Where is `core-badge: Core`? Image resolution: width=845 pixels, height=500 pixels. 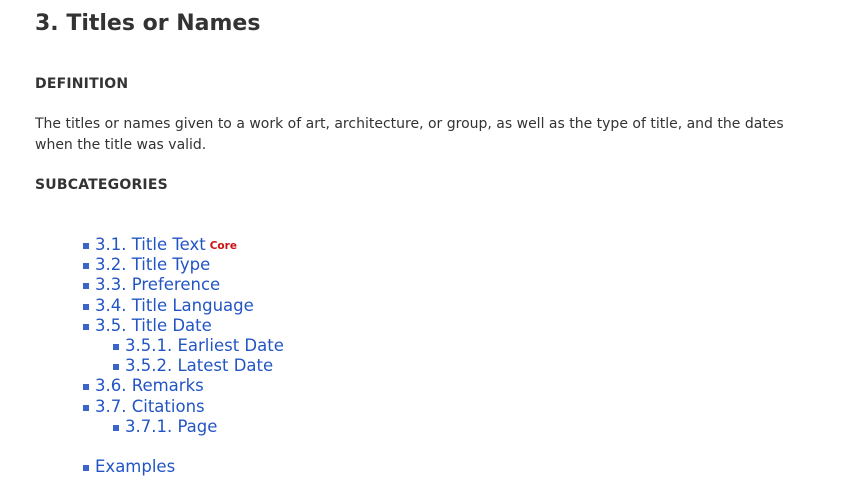 core-badge: Core is located at coordinates (223, 246).